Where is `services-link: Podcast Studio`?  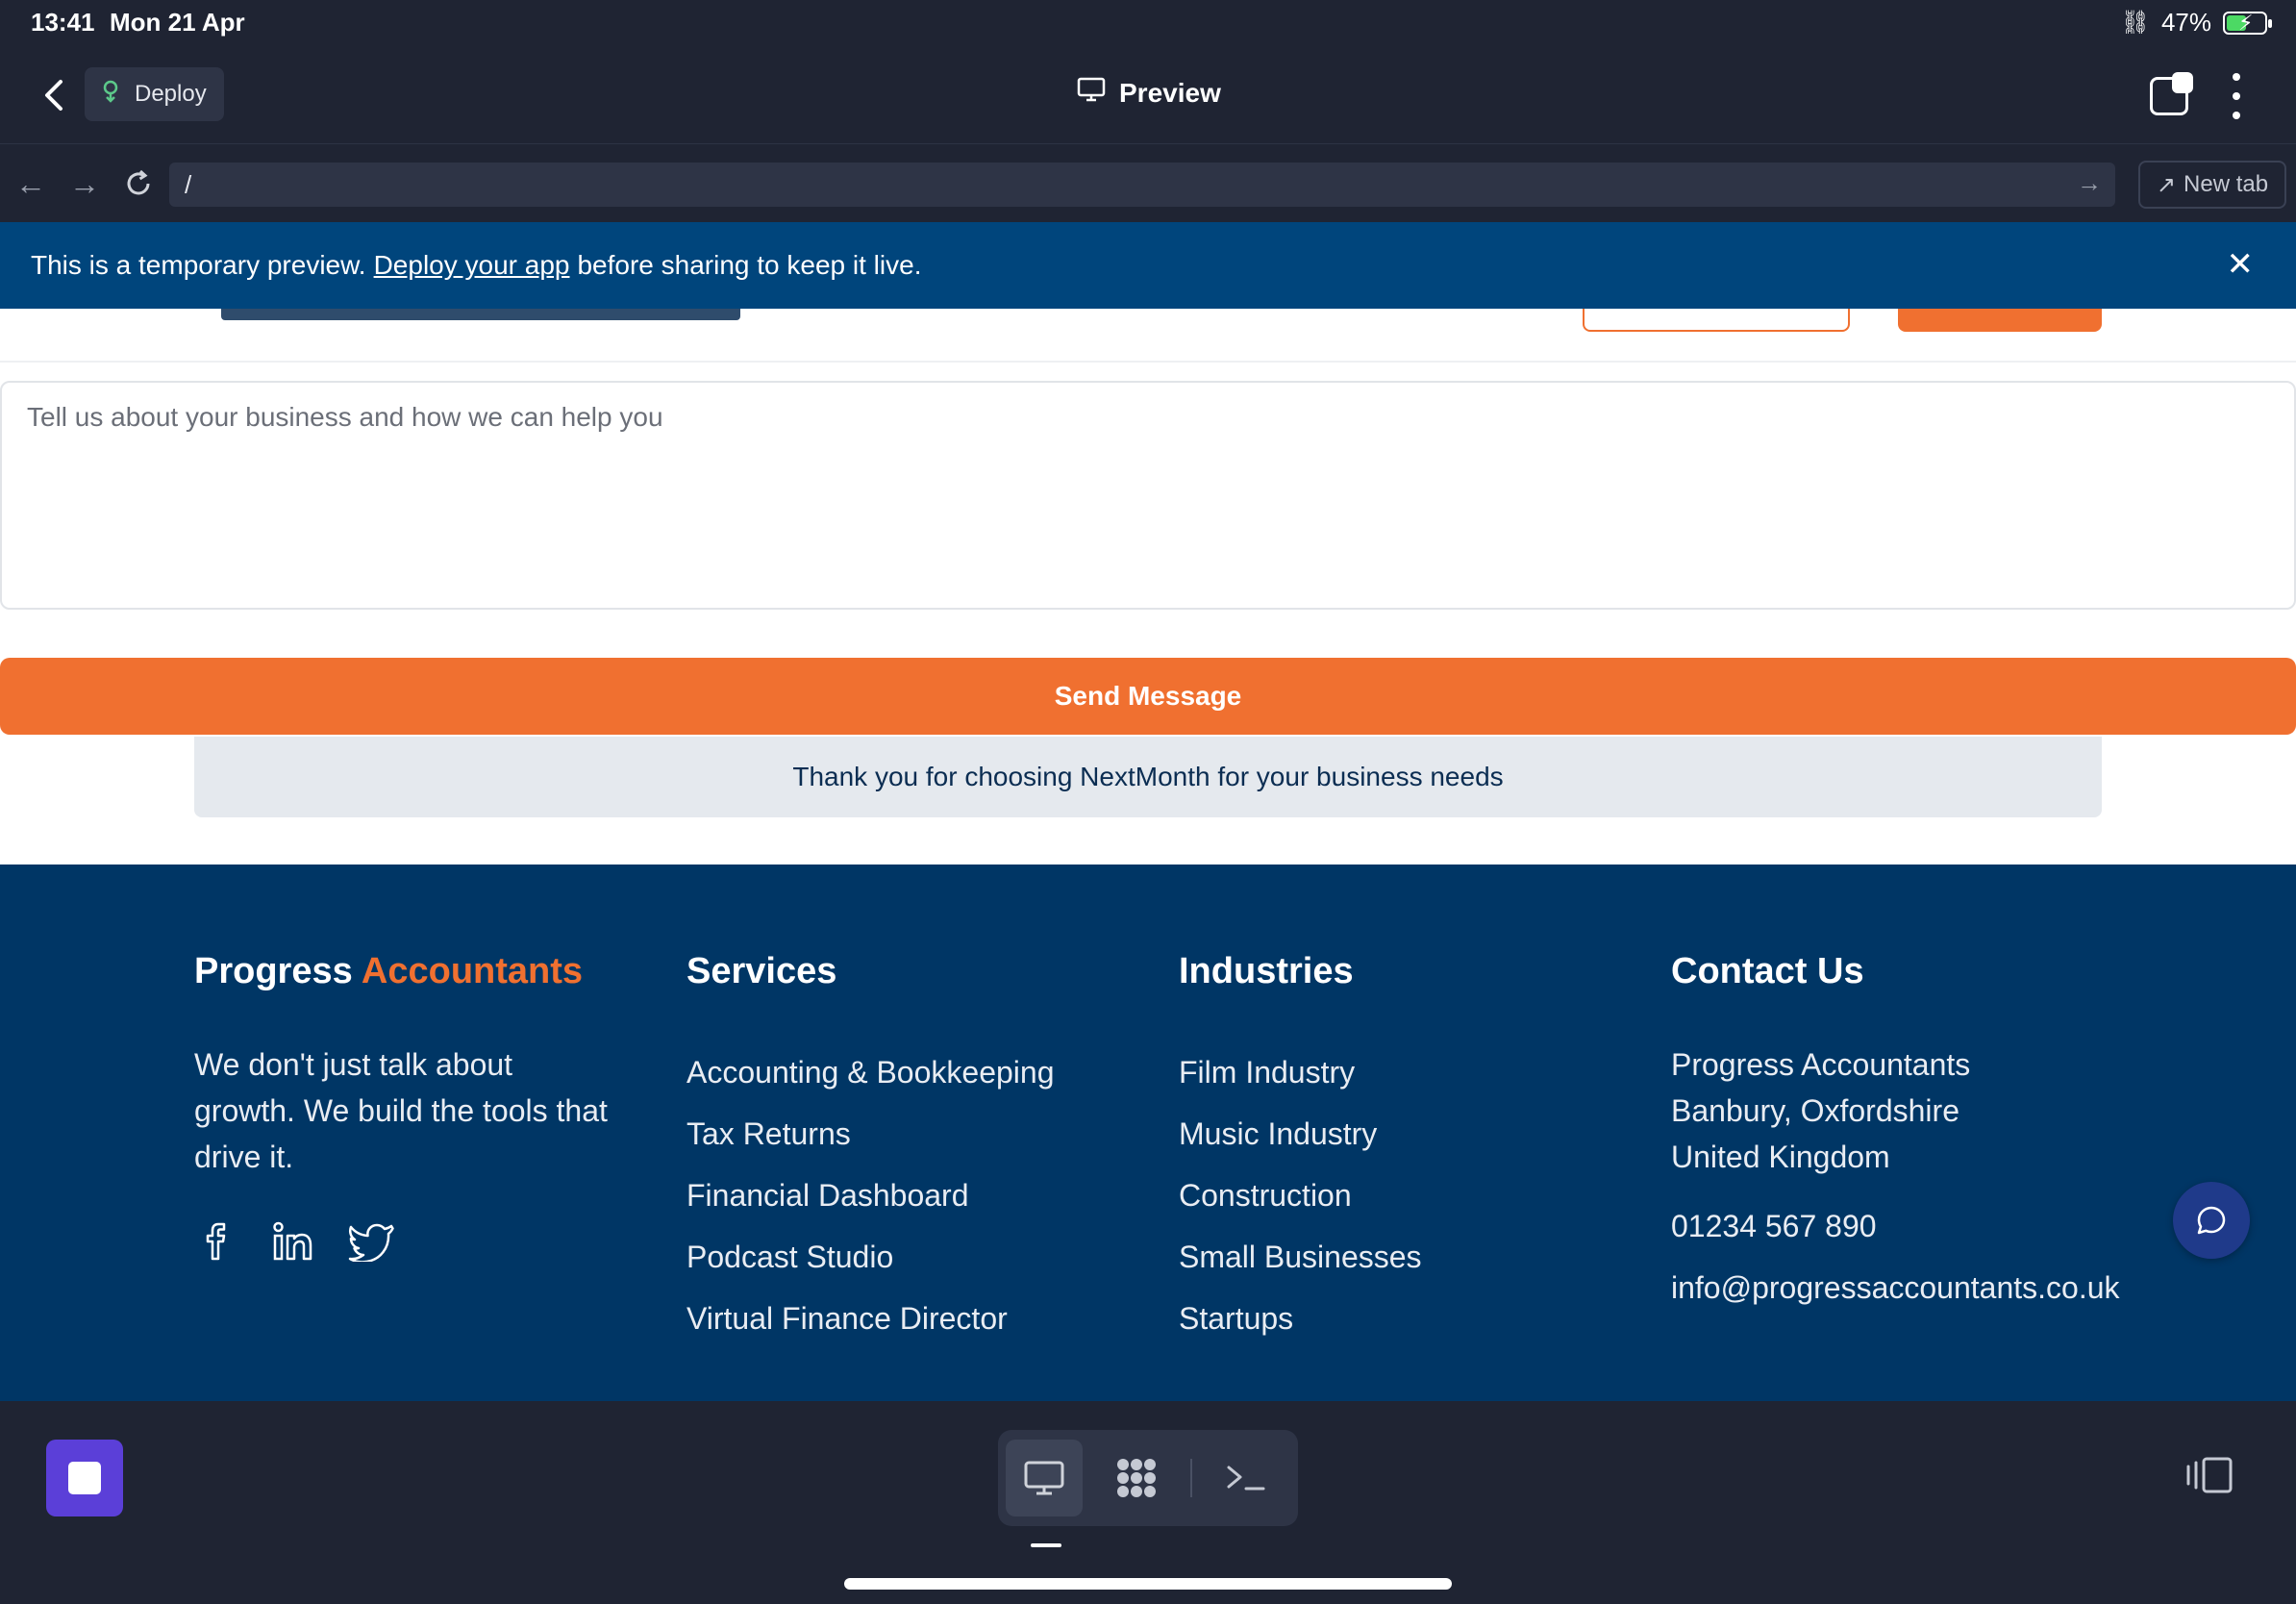
services-link: Podcast Studio is located at coordinates (870, 1257).